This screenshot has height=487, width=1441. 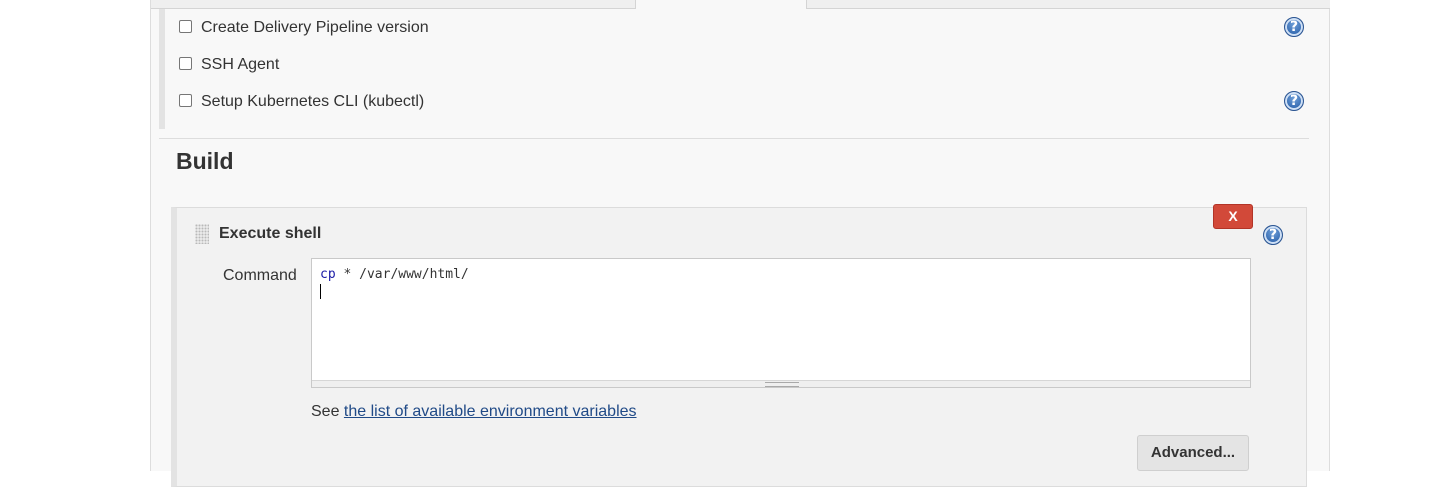 I want to click on textarea-resize-handle, so click(x=781, y=383).